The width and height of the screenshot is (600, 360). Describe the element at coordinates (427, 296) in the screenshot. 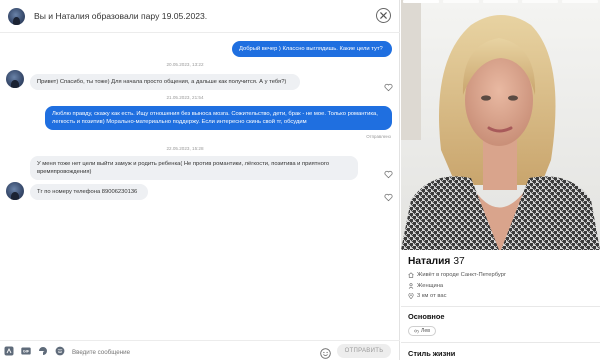

I see `profile-distance: 3 км от вас` at that location.